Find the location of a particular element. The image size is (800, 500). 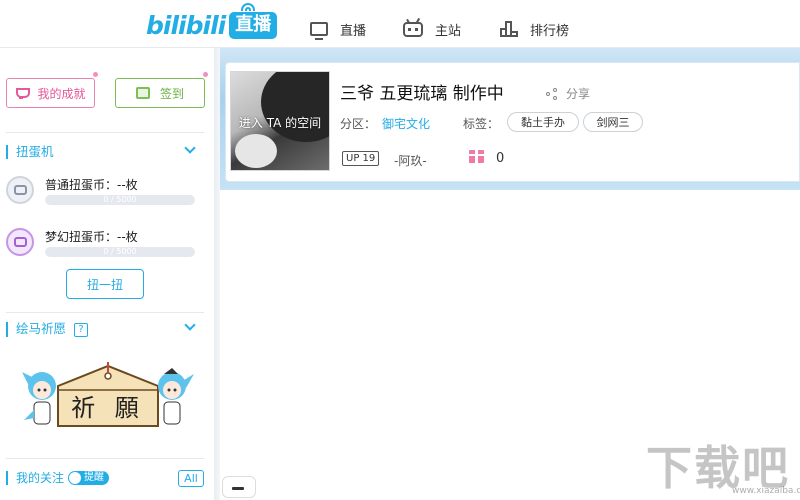

cover-overlay-text: 进入 TA 的空间 is located at coordinates (280, 123).